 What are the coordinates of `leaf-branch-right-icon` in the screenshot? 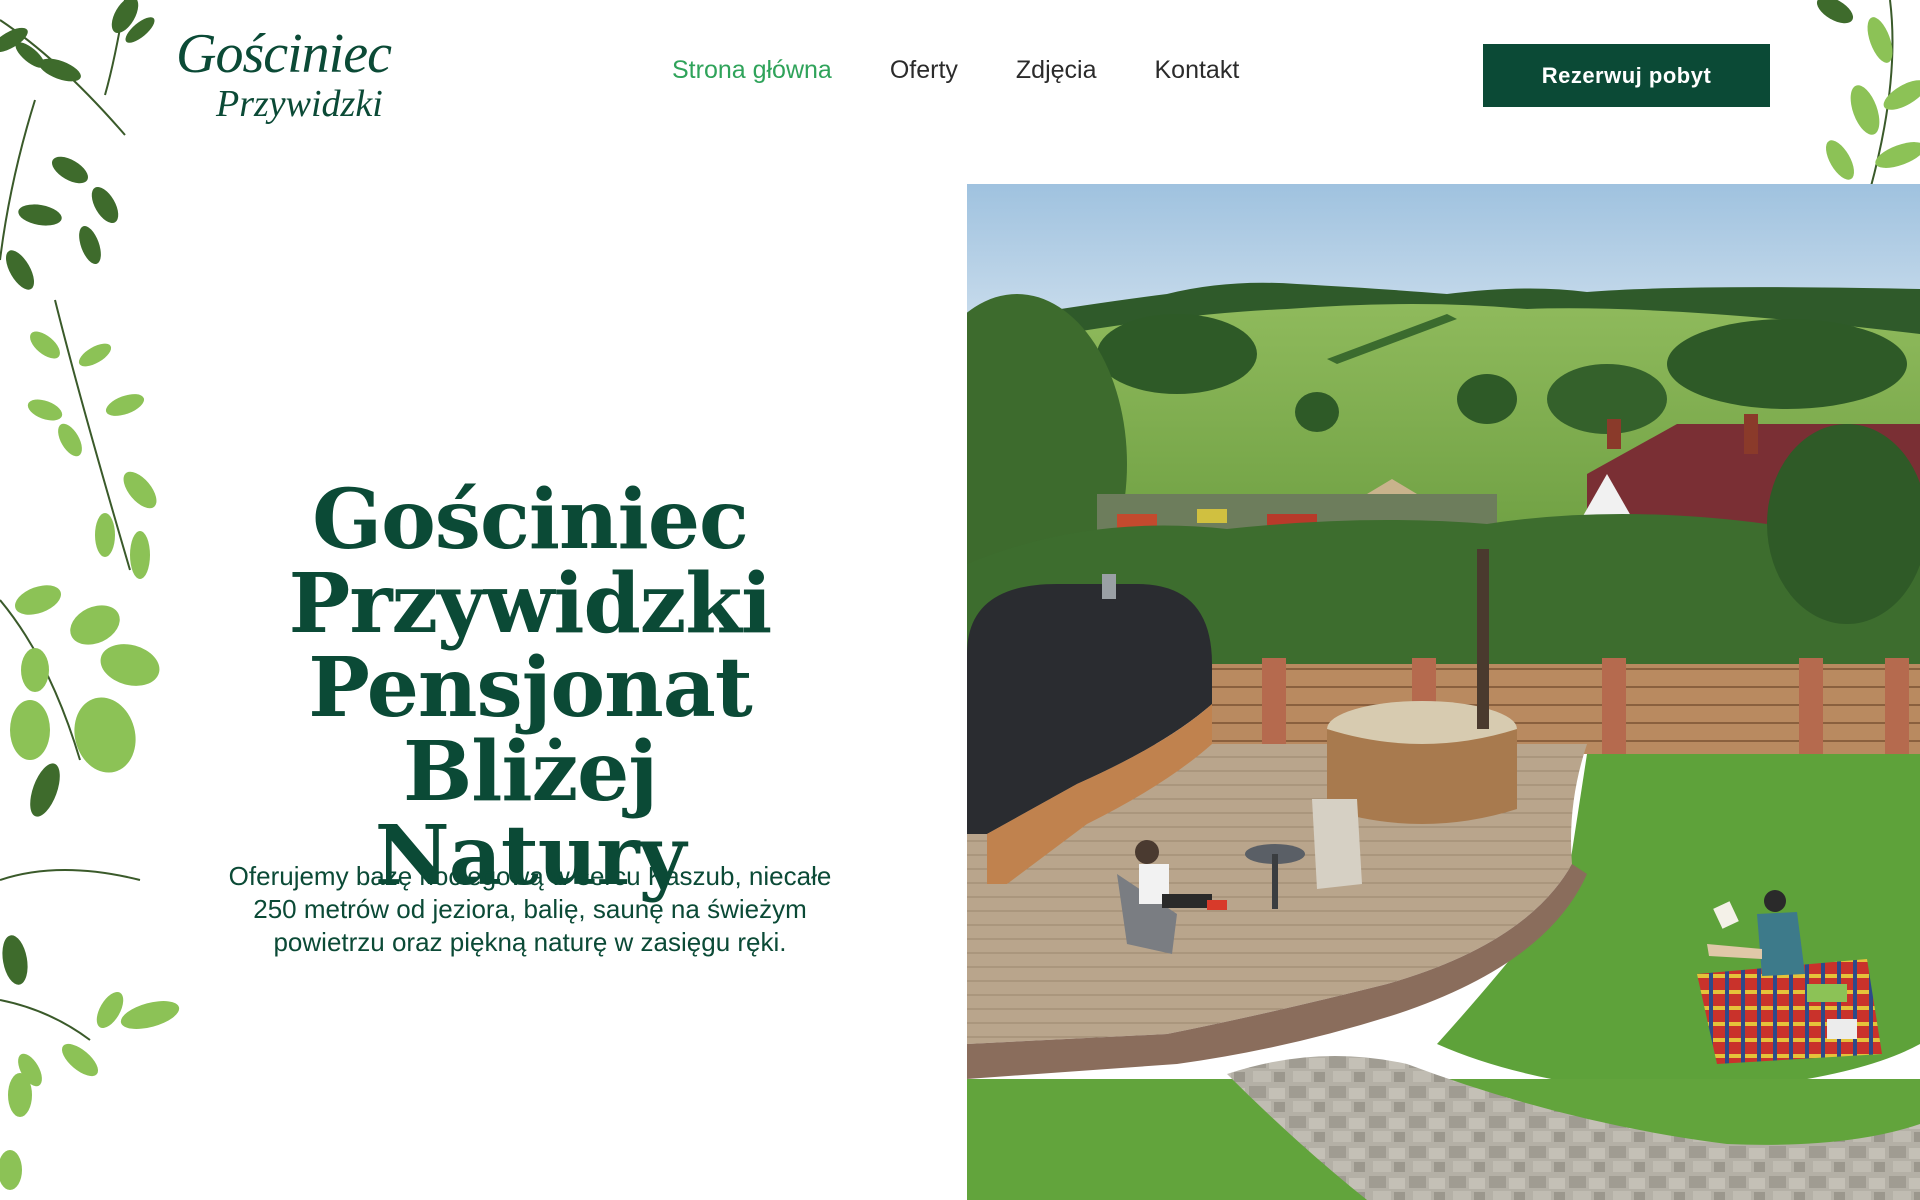 It's located at (1868, 95).